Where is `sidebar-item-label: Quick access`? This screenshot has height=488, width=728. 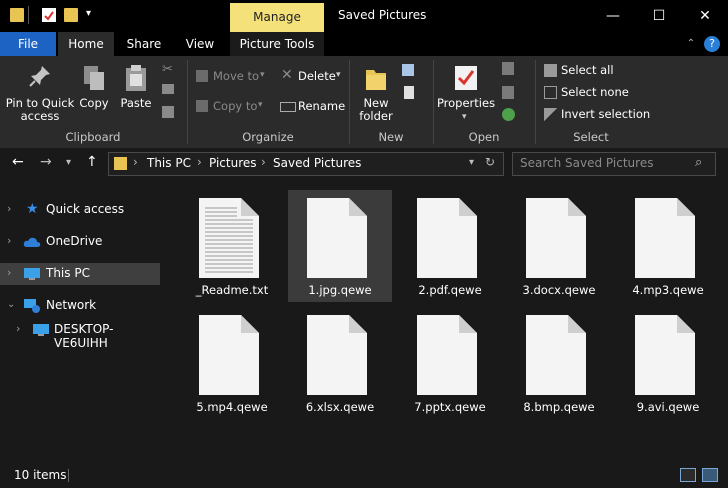 sidebar-item-label: Quick access is located at coordinates (85, 209).